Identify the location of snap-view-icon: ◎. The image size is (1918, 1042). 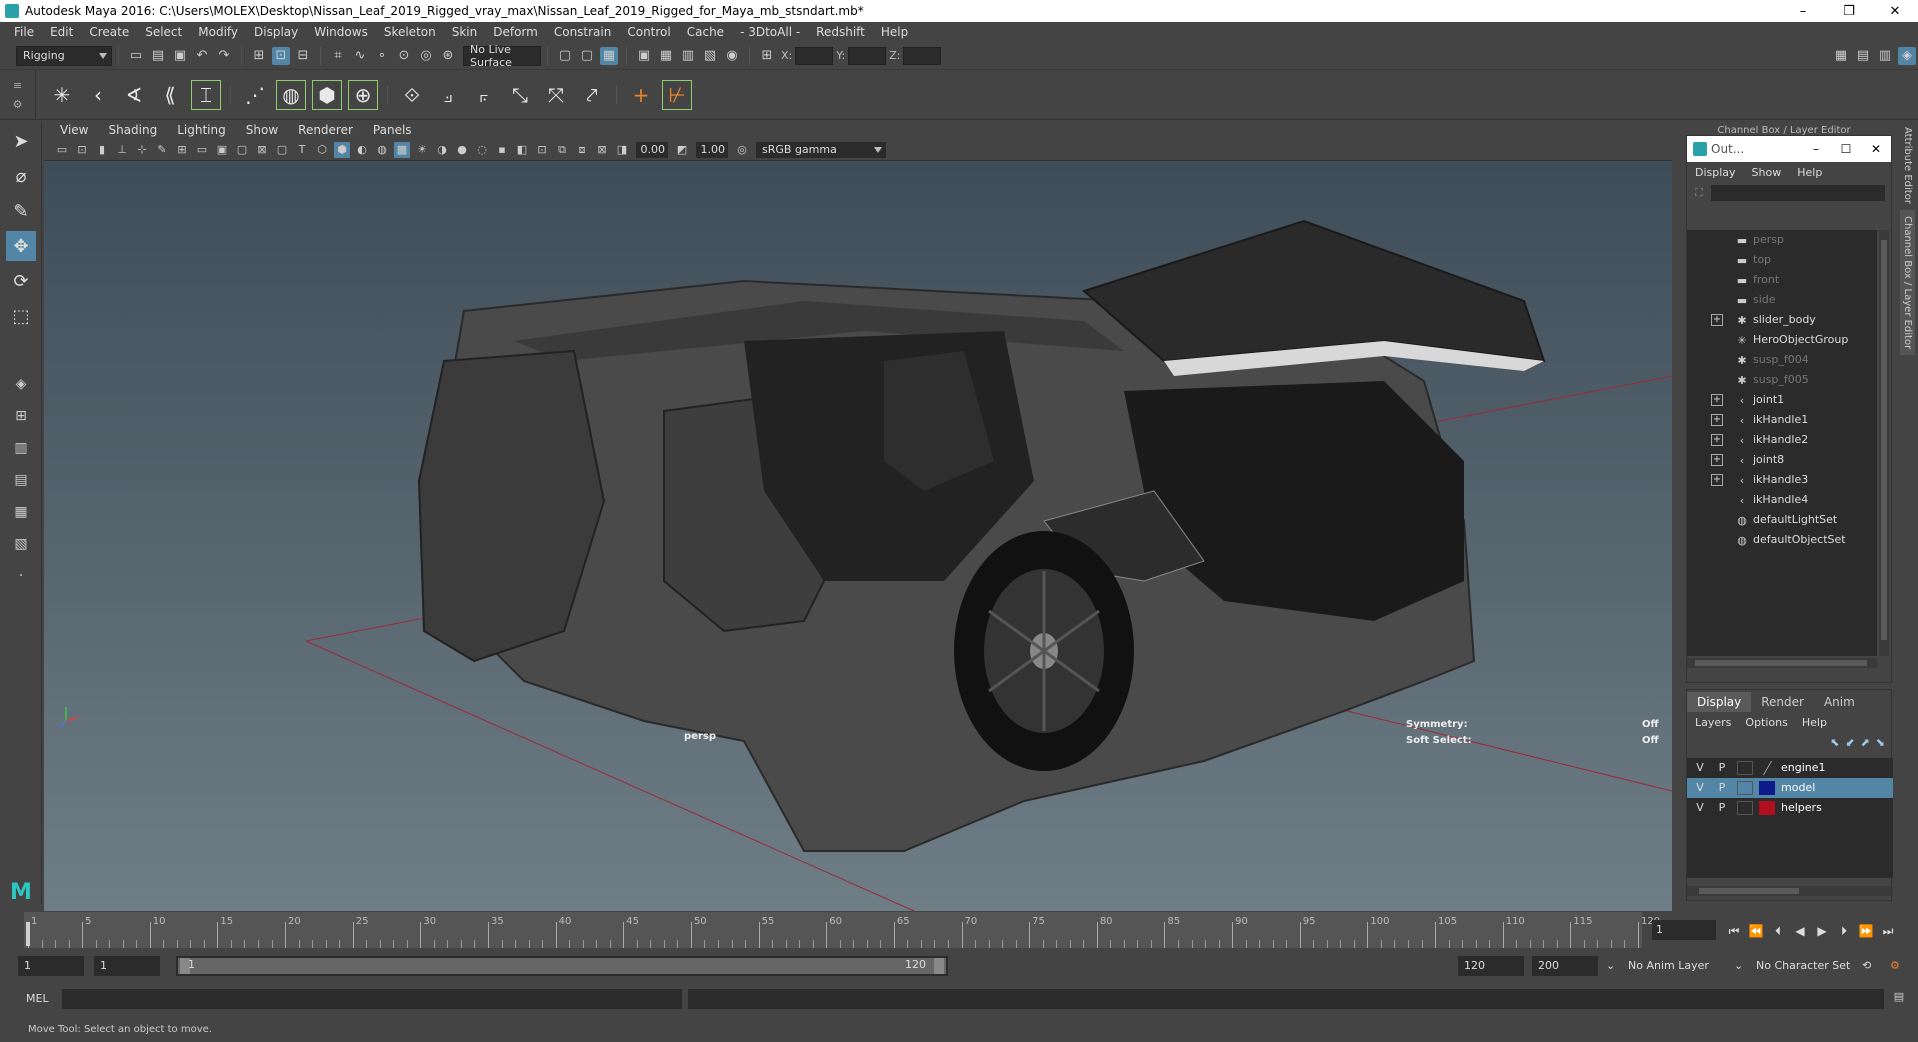
(426, 56).